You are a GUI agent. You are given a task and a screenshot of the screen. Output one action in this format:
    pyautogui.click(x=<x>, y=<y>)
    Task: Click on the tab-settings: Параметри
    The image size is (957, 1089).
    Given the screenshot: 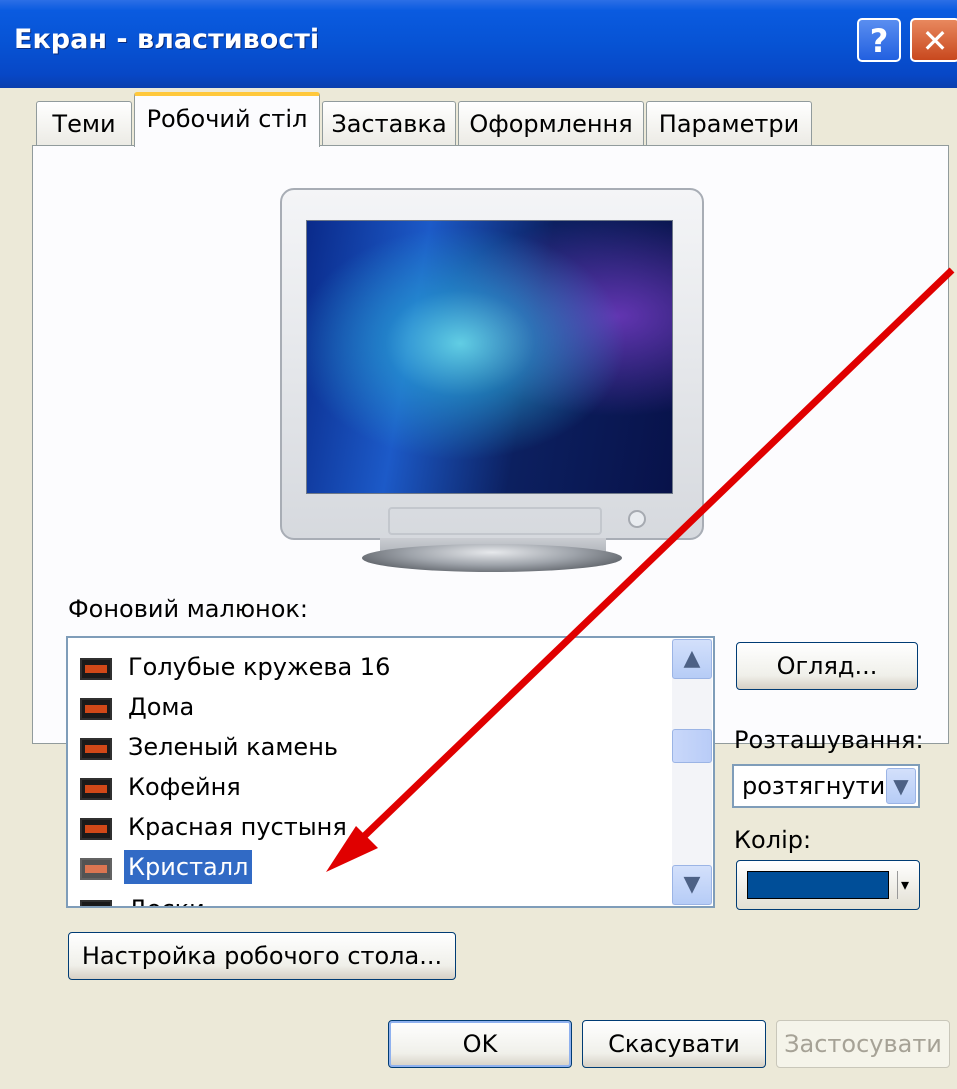 What is the action you would take?
    pyautogui.click(x=729, y=123)
    